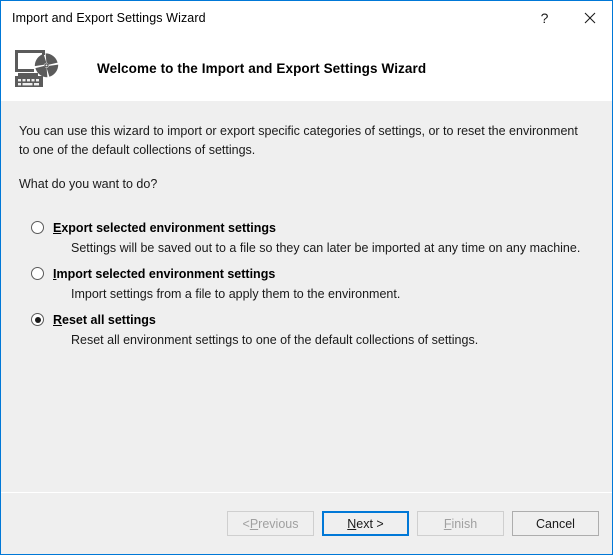 The height and width of the screenshot is (555, 613). Describe the element at coordinates (464, 523) in the screenshot. I see `finish-button-suffix: inish` at that location.